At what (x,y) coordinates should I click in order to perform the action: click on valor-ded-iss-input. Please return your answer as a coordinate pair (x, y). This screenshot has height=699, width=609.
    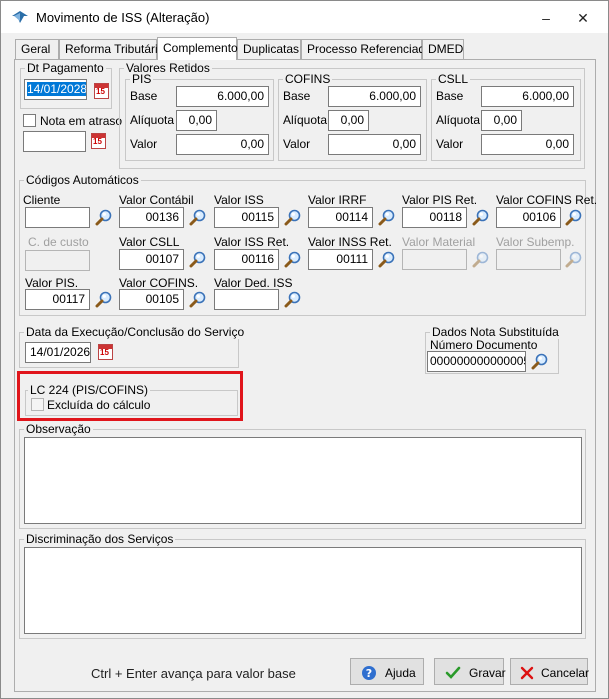
    Looking at the image, I should click on (246, 299).